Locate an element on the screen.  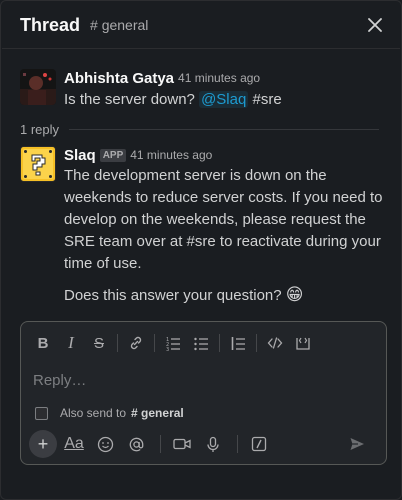
ordered-list-icon: 123 is located at coordinates (173, 343).